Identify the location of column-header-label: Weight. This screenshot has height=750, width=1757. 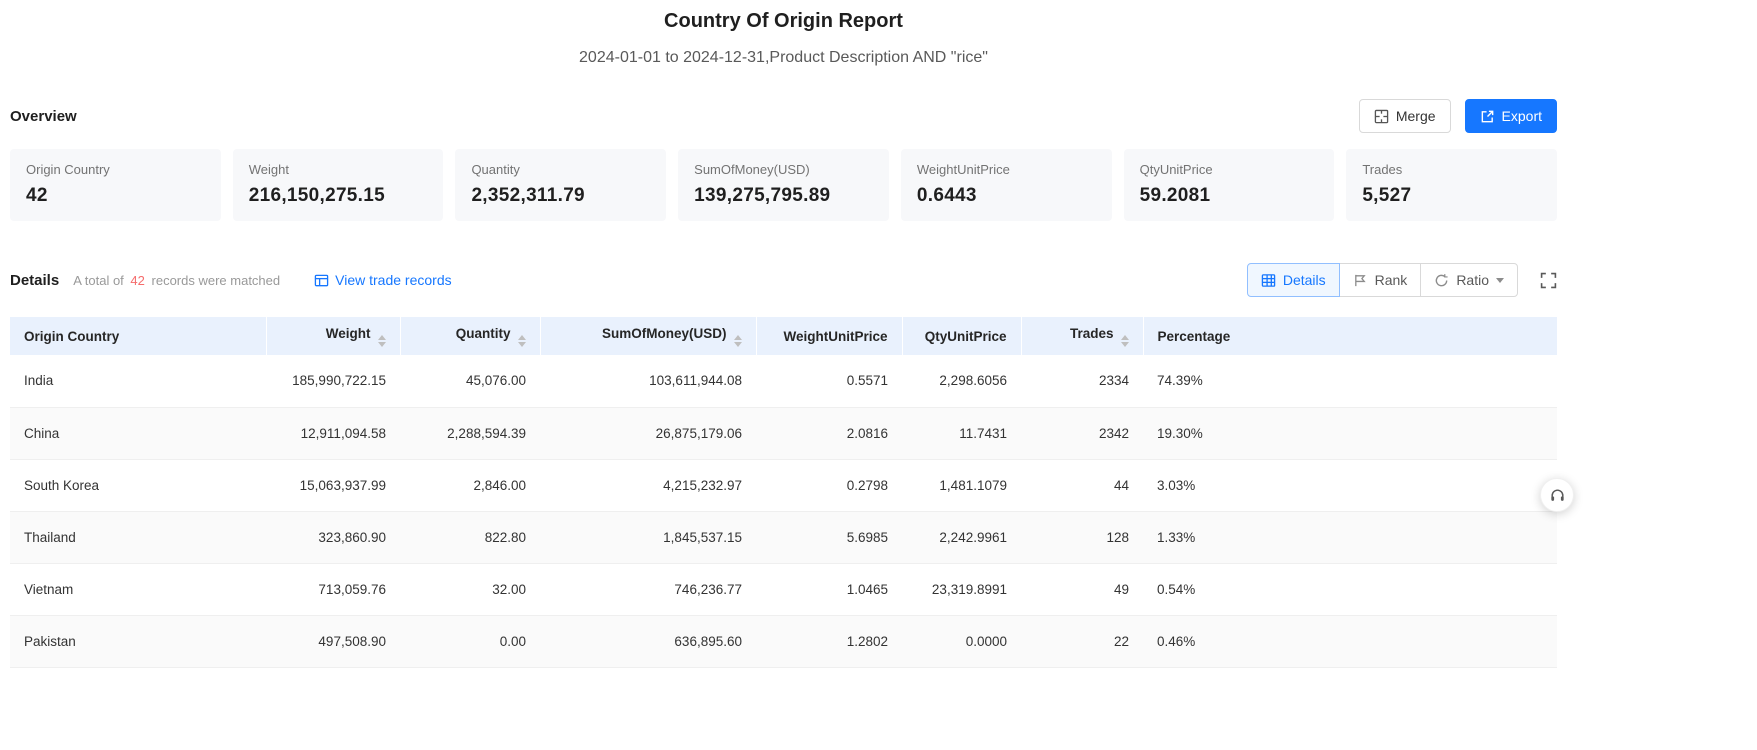
(348, 333).